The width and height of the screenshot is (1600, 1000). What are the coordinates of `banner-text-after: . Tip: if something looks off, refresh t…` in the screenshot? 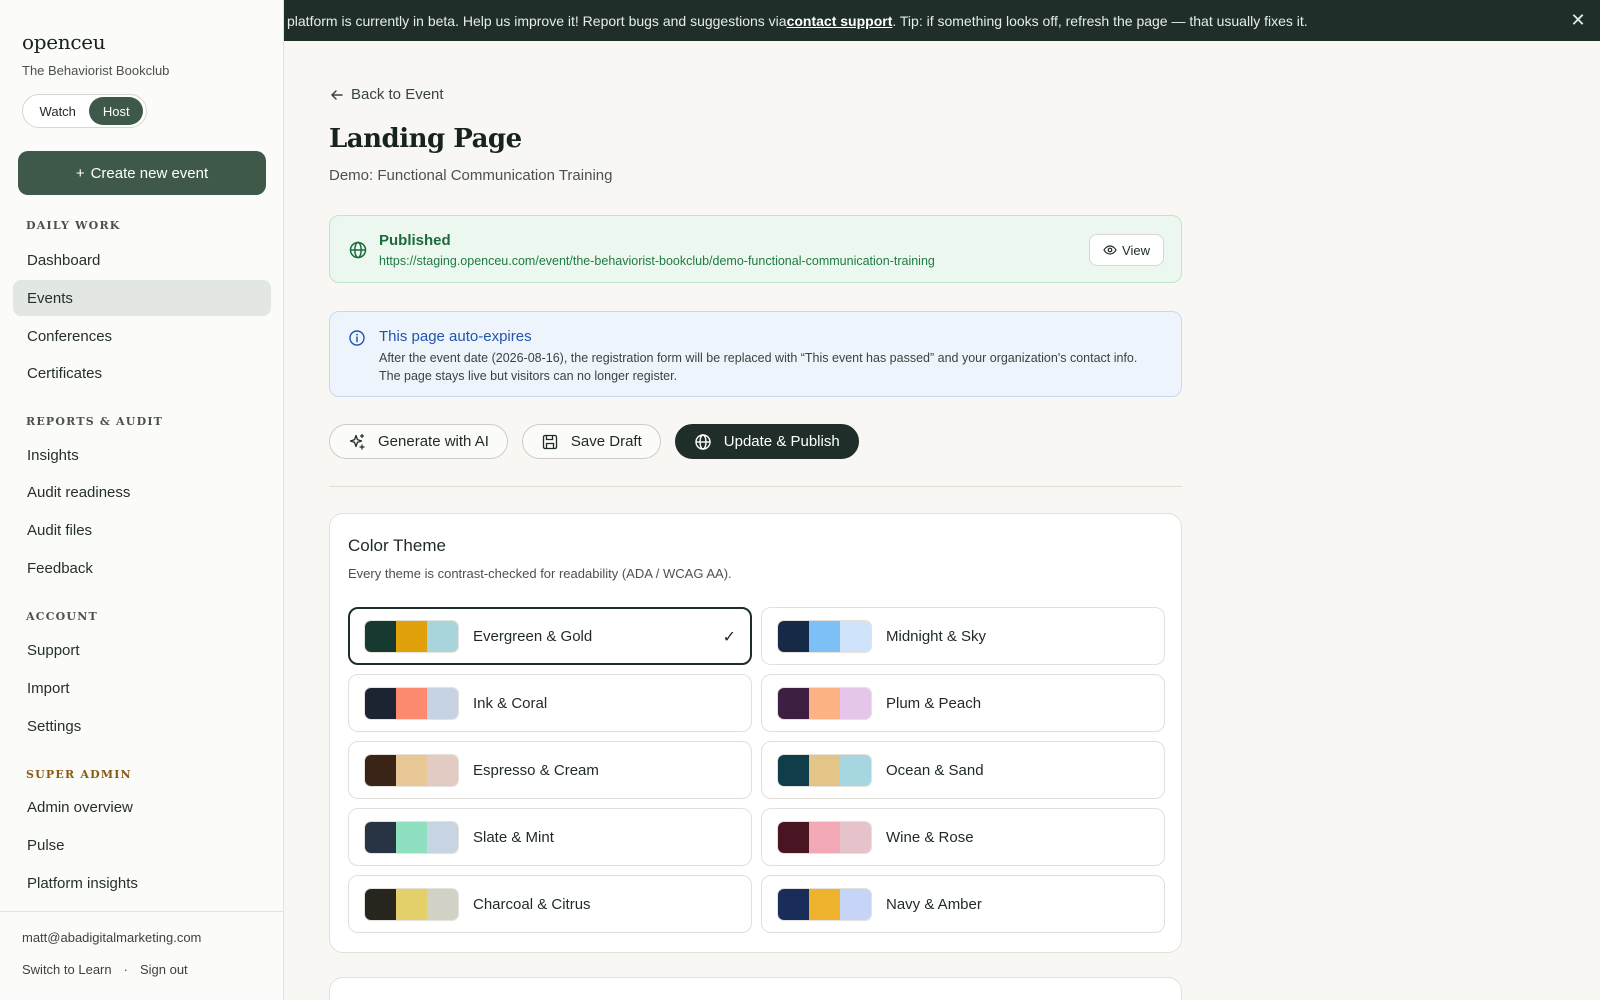 It's located at (1100, 20).